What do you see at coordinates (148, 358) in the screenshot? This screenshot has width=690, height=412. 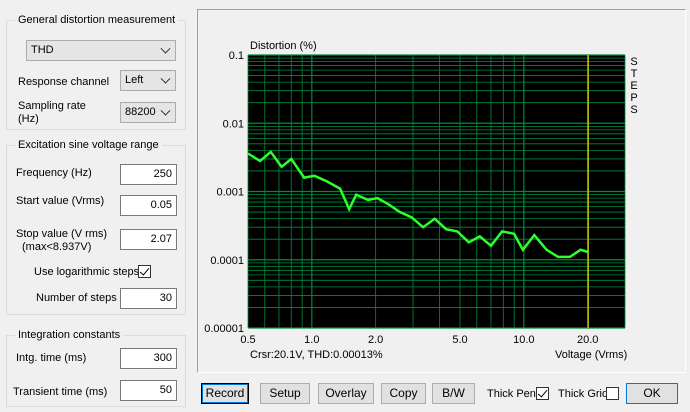 I see `intg-time-field: 300` at bounding box center [148, 358].